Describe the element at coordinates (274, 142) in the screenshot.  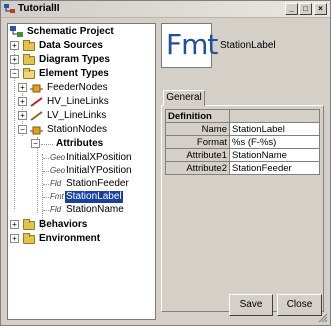
I see `property-value: %s (F-%s)` at that location.